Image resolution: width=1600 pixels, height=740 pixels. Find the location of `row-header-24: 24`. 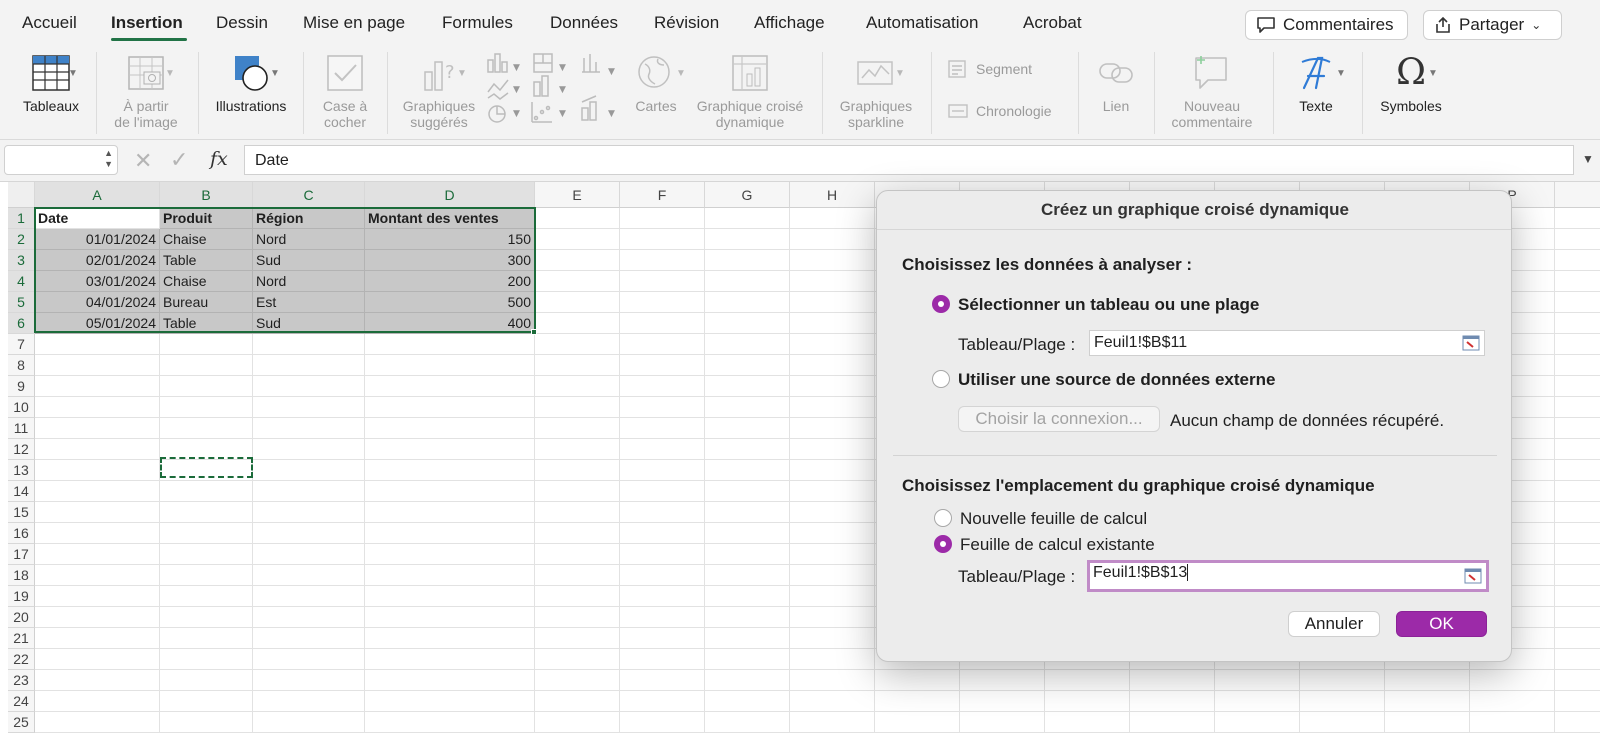

row-header-24: 24 is located at coordinates (21, 701).